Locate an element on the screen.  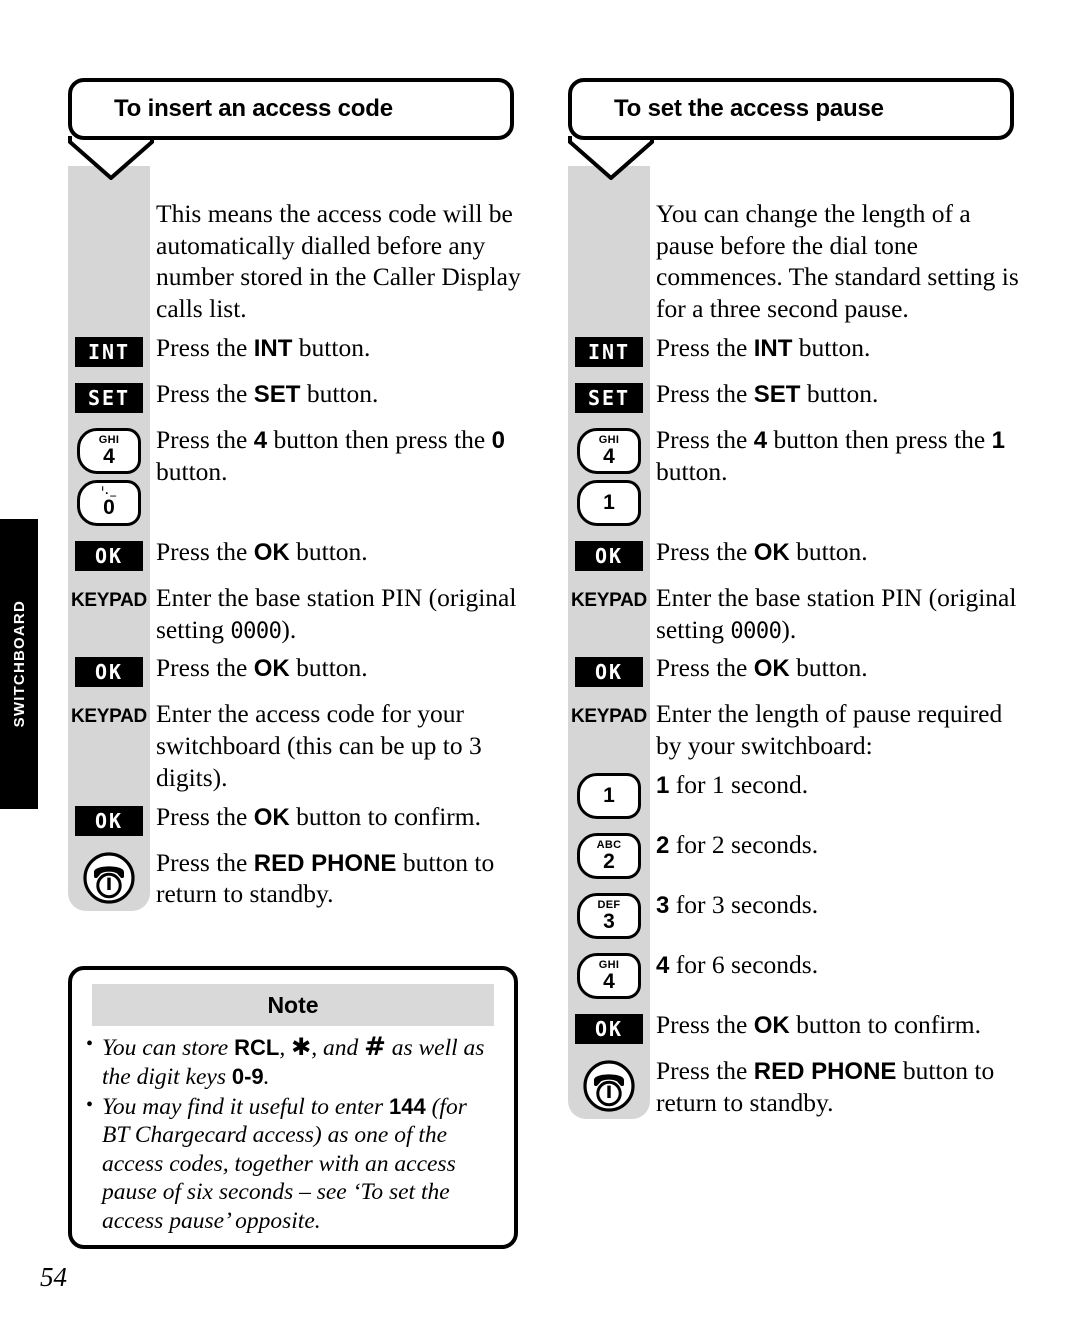
heading-bubble: To insert an access code is located at coordinates (293, 129).